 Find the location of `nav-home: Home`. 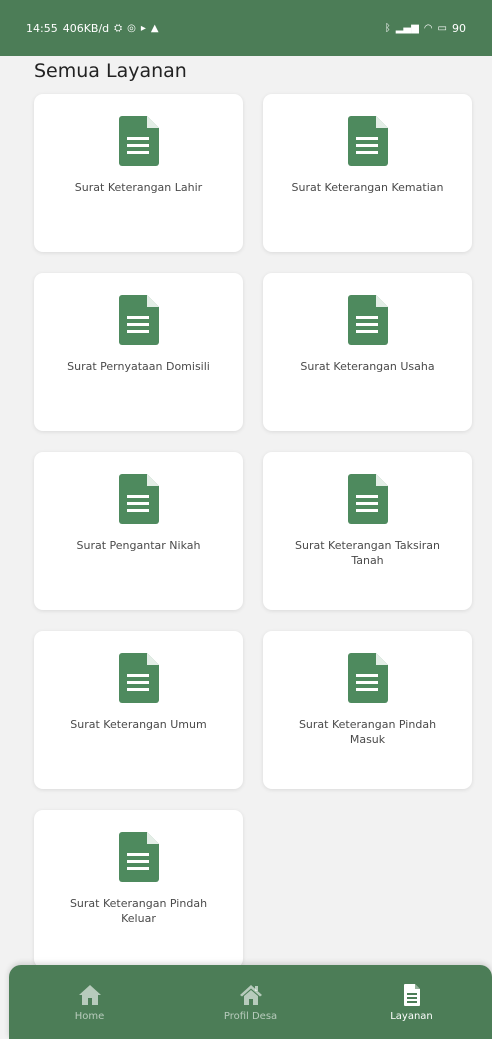

nav-home: Home is located at coordinates (90, 1002).